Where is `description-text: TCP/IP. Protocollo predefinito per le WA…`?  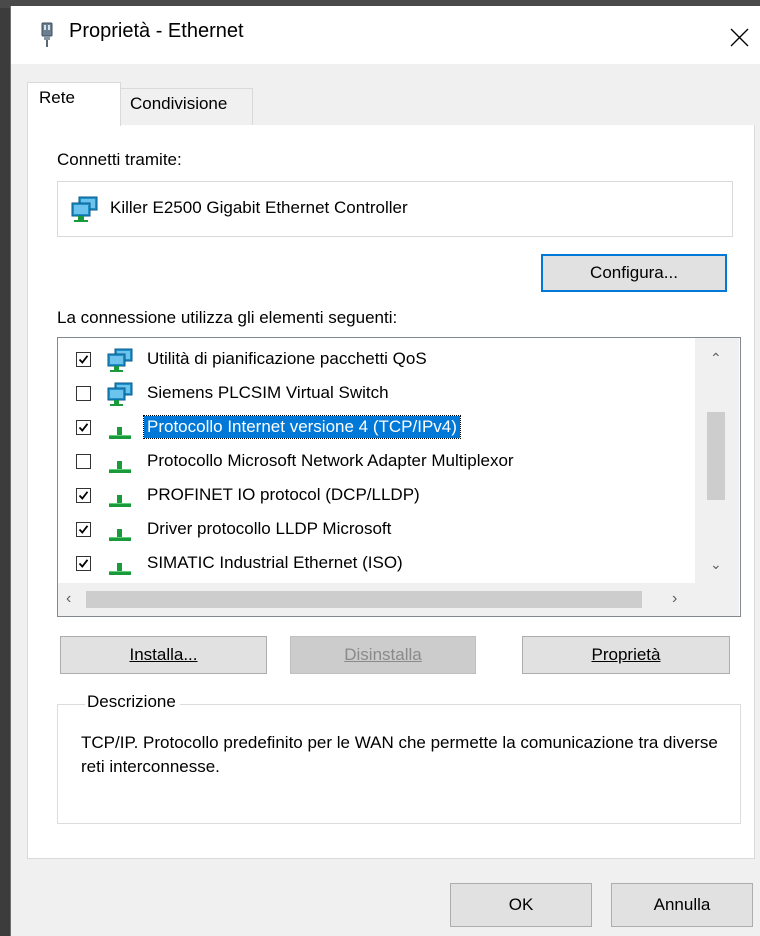 description-text: TCP/IP. Protocollo predefinito per le WA… is located at coordinates (399, 754).